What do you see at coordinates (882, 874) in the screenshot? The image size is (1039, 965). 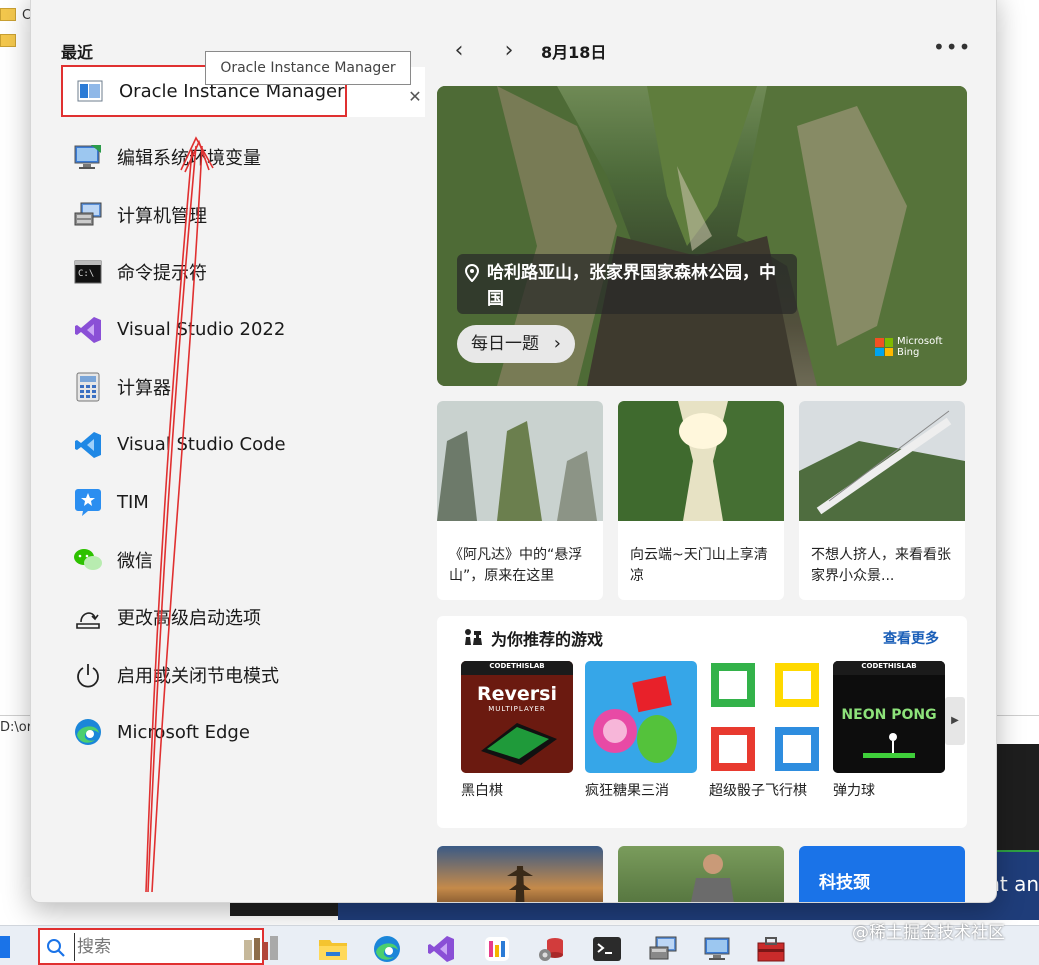 I see `bottom-news-card: 科技颈` at bounding box center [882, 874].